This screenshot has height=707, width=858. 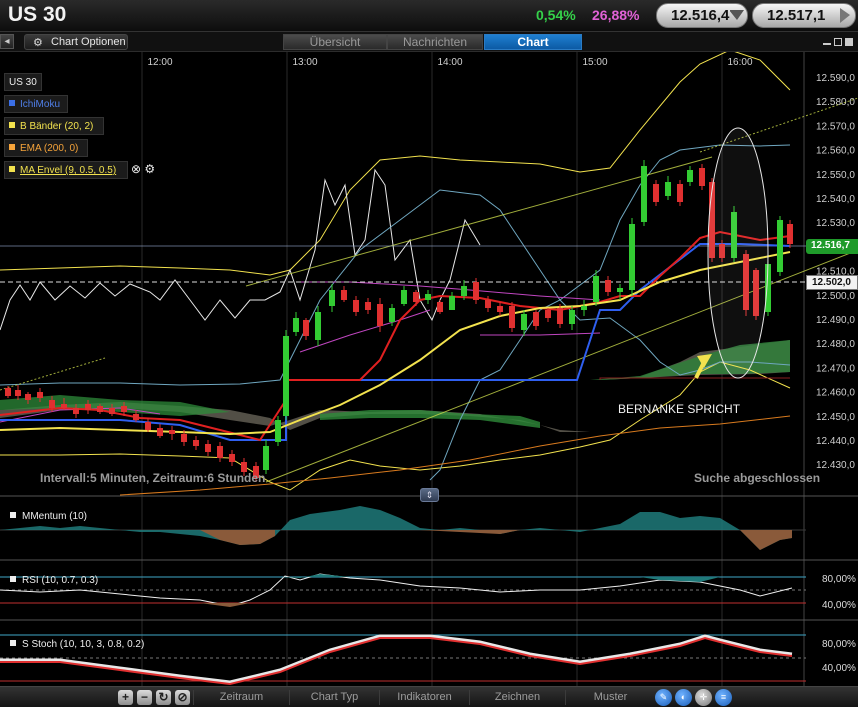 What do you see at coordinates (835, 126) in the screenshot?
I see `price-axis-label: 12.570,0` at bounding box center [835, 126].